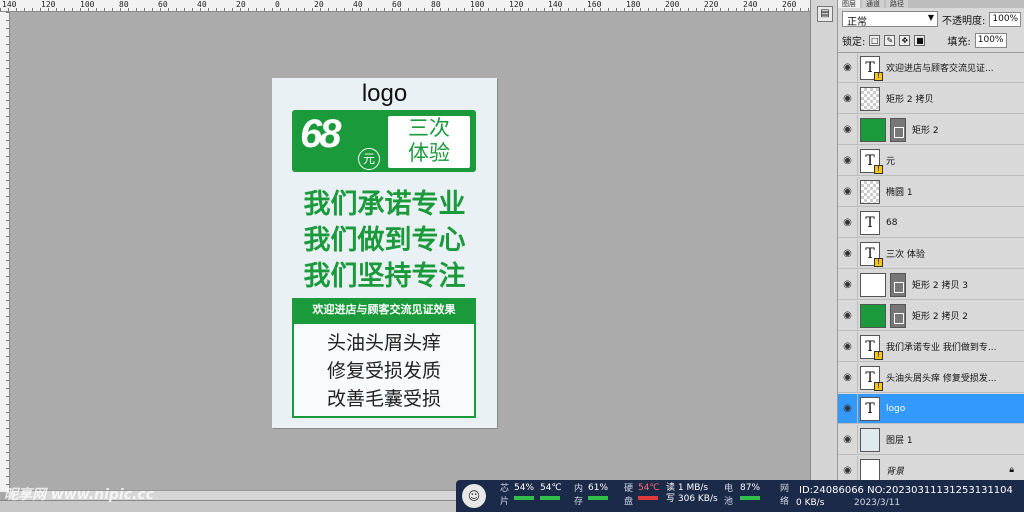 Image resolution: width=1024 pixels, height=512 pixels. What do you see at coordinates (785, 495) in the screenshot?
I see `net-label: 网络` at bounding box center [785, 495].